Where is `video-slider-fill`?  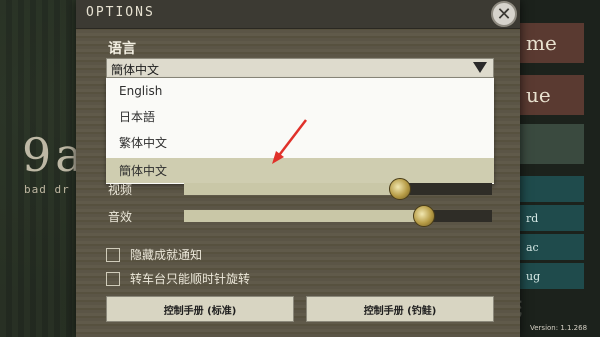 video-slider-fill is located at coordinates (292, 189).